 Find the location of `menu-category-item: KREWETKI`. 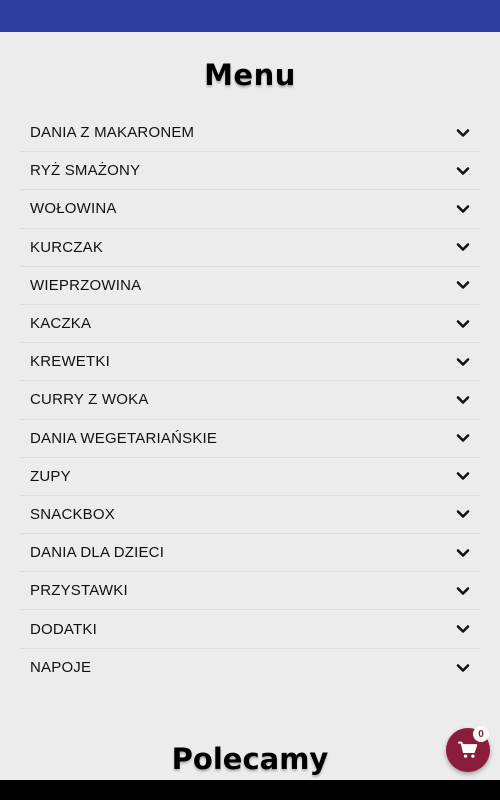

menu-category-item: KREWETKI is located at coordinates (250, 362).